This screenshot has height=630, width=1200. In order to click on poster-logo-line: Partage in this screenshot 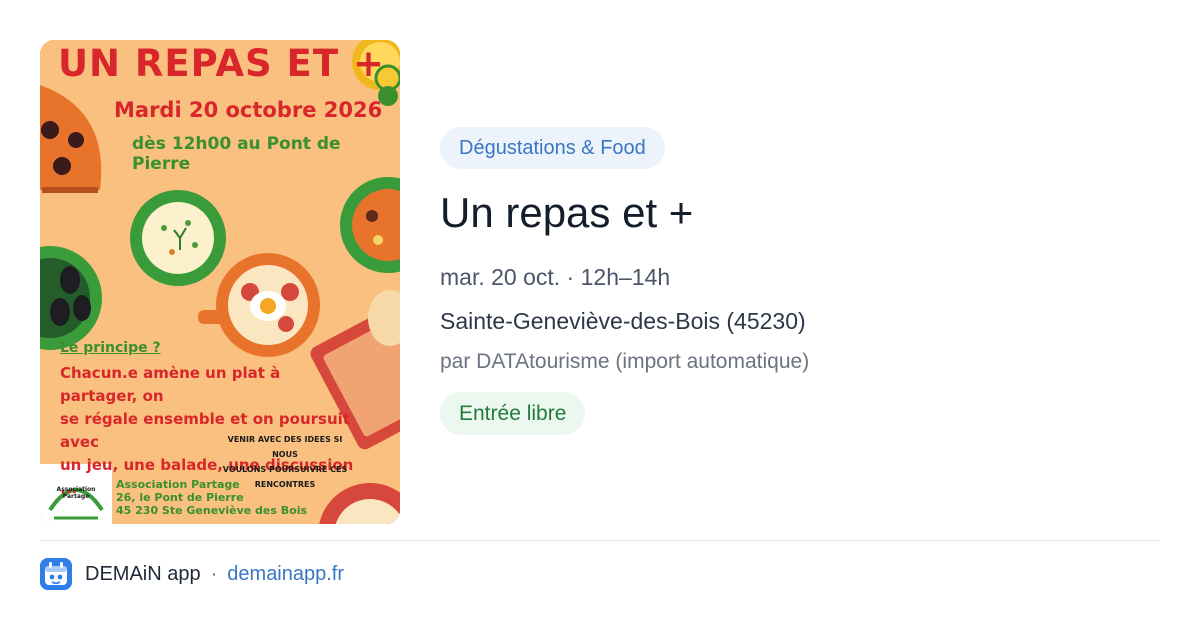, I will do `click(76, 496)`.